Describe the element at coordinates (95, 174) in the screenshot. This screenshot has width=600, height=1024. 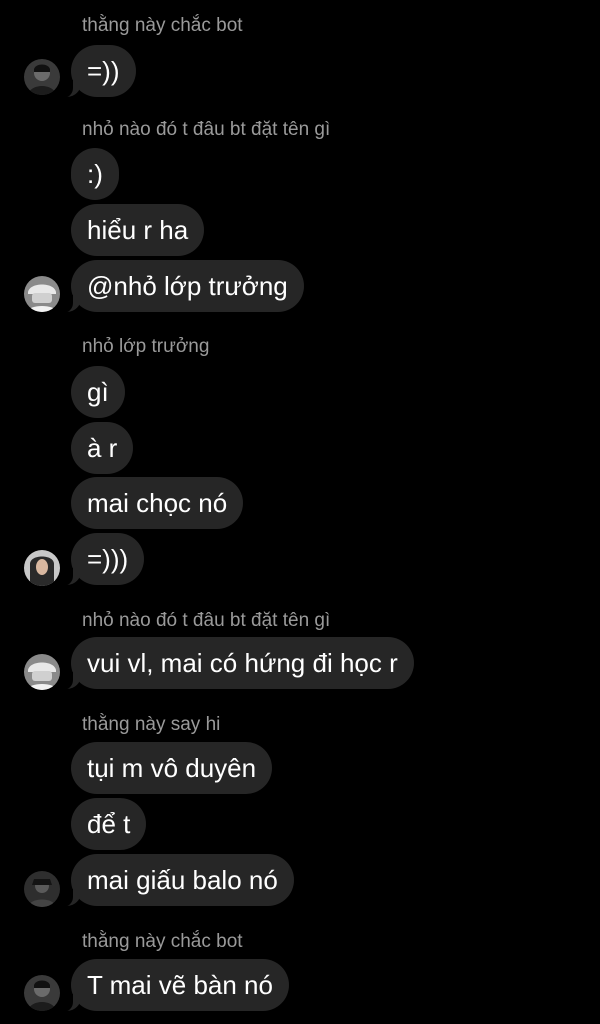
I see `message-bubble: :)` at that location.